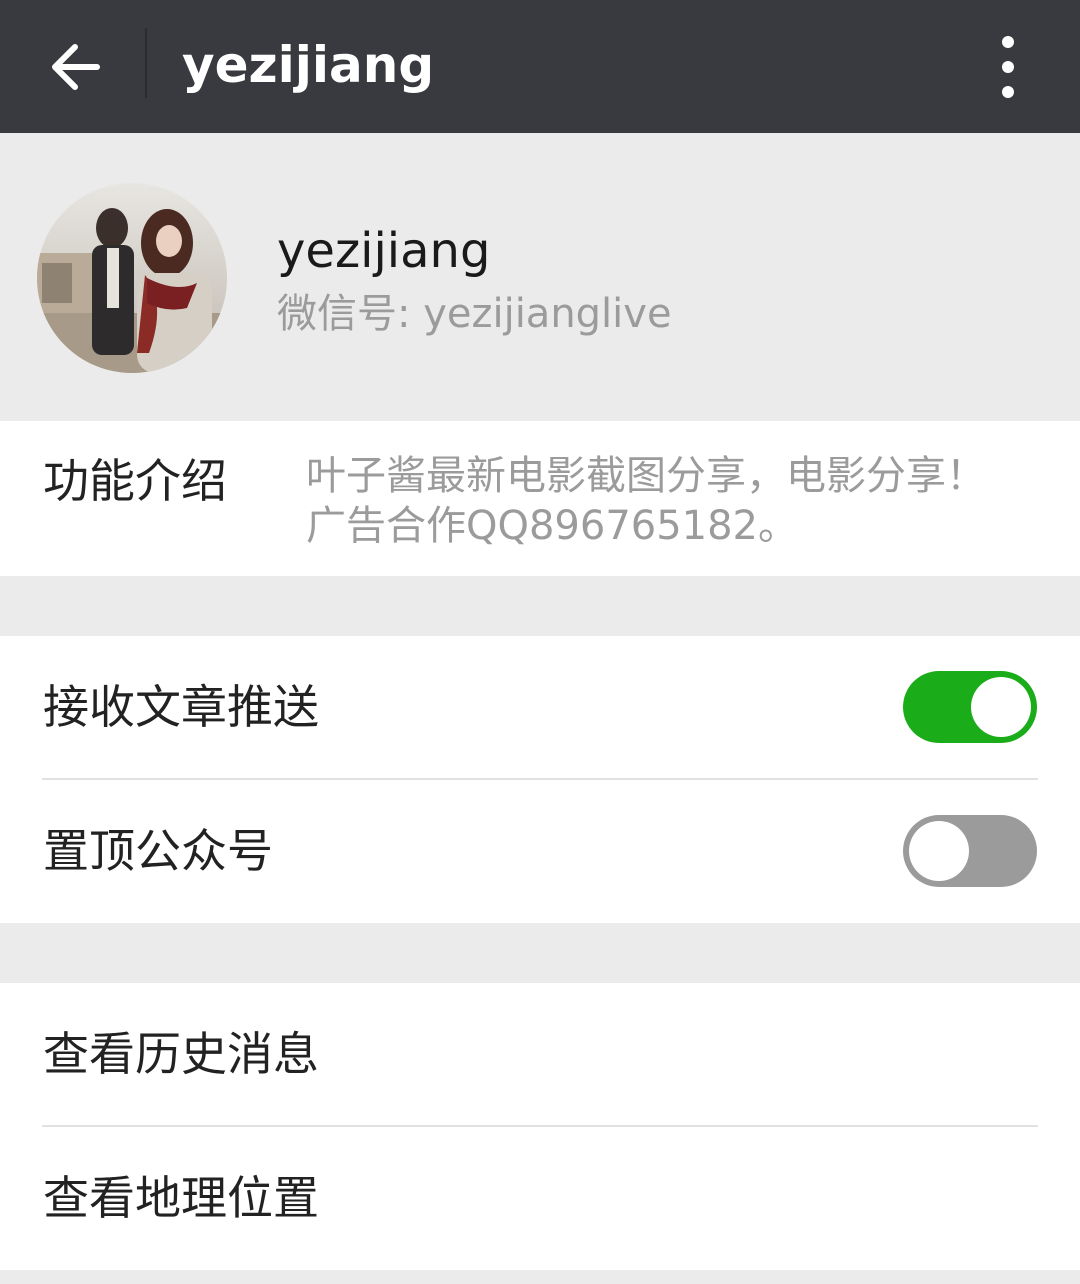 The image size is (1080, 1284). I want to click on profile-name: yezijiang, so click(384, 251).